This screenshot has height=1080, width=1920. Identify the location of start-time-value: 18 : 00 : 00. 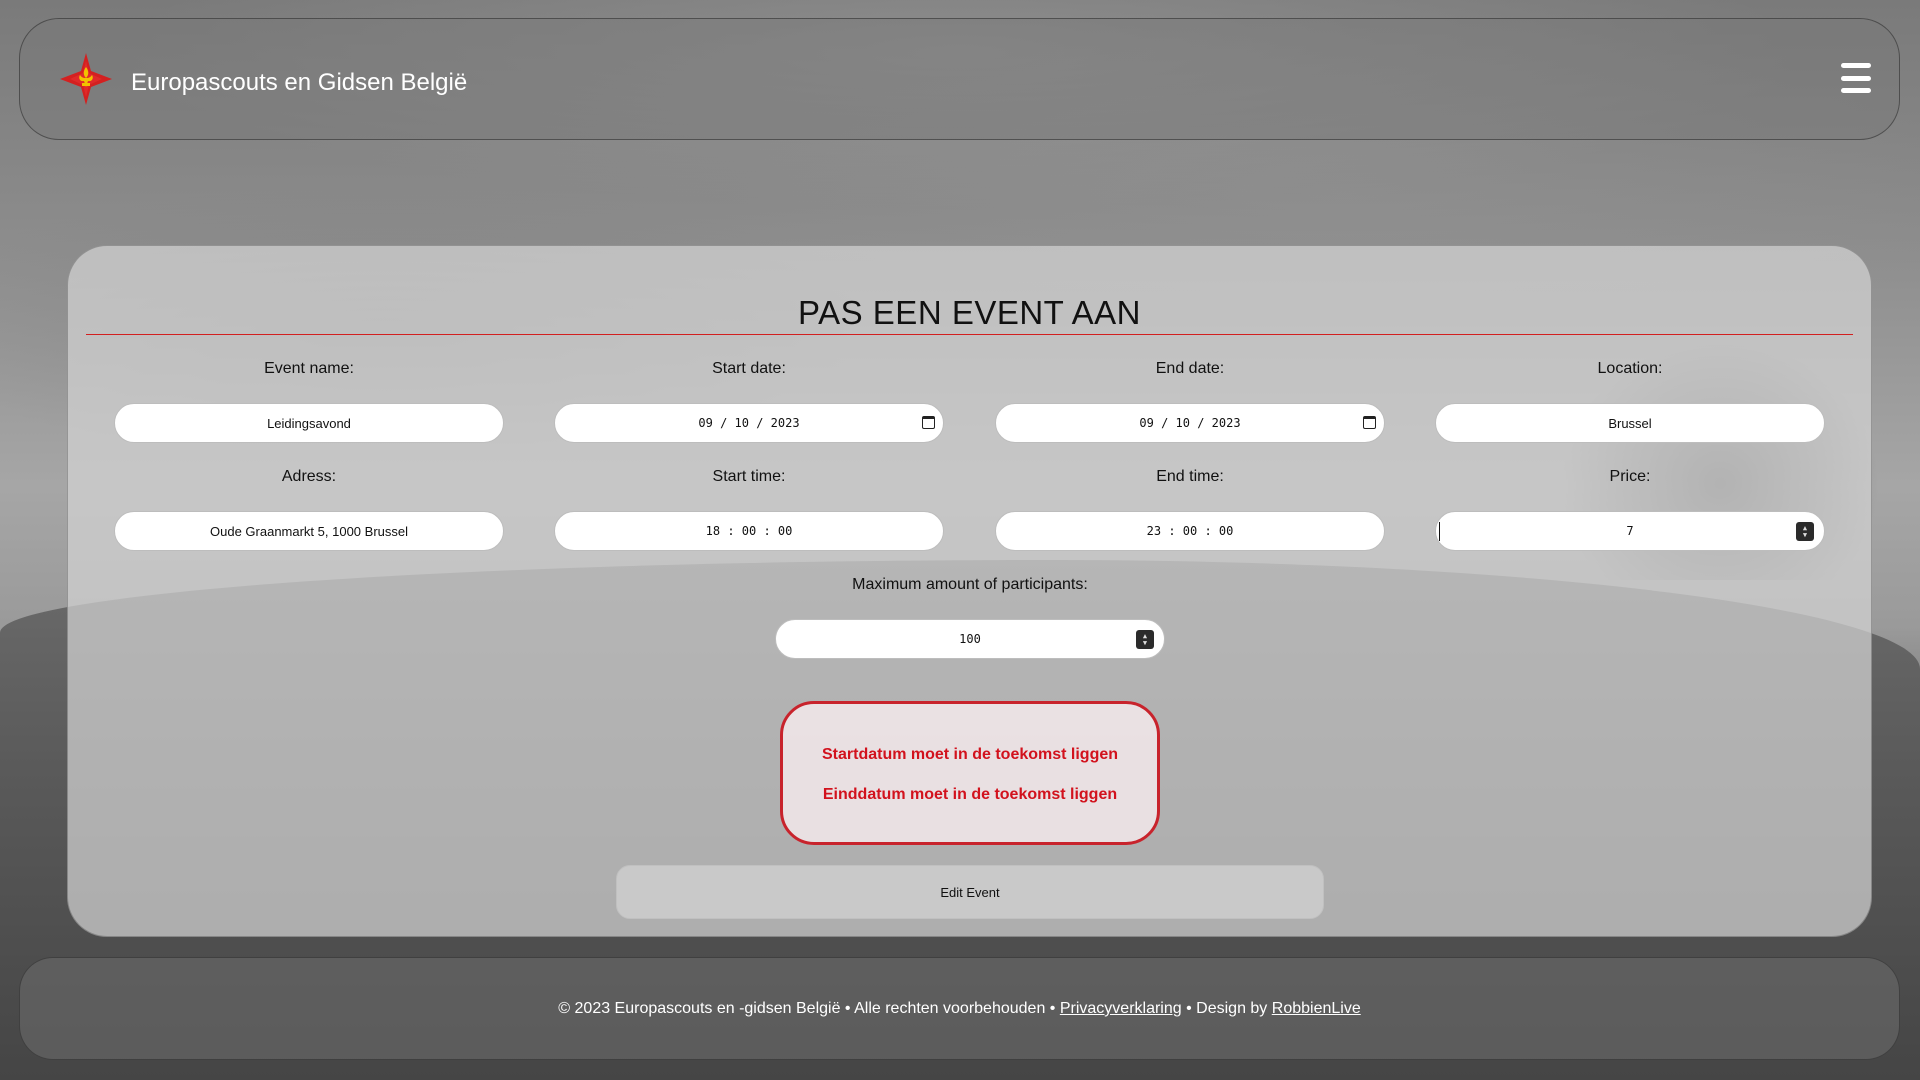
(749, 531).